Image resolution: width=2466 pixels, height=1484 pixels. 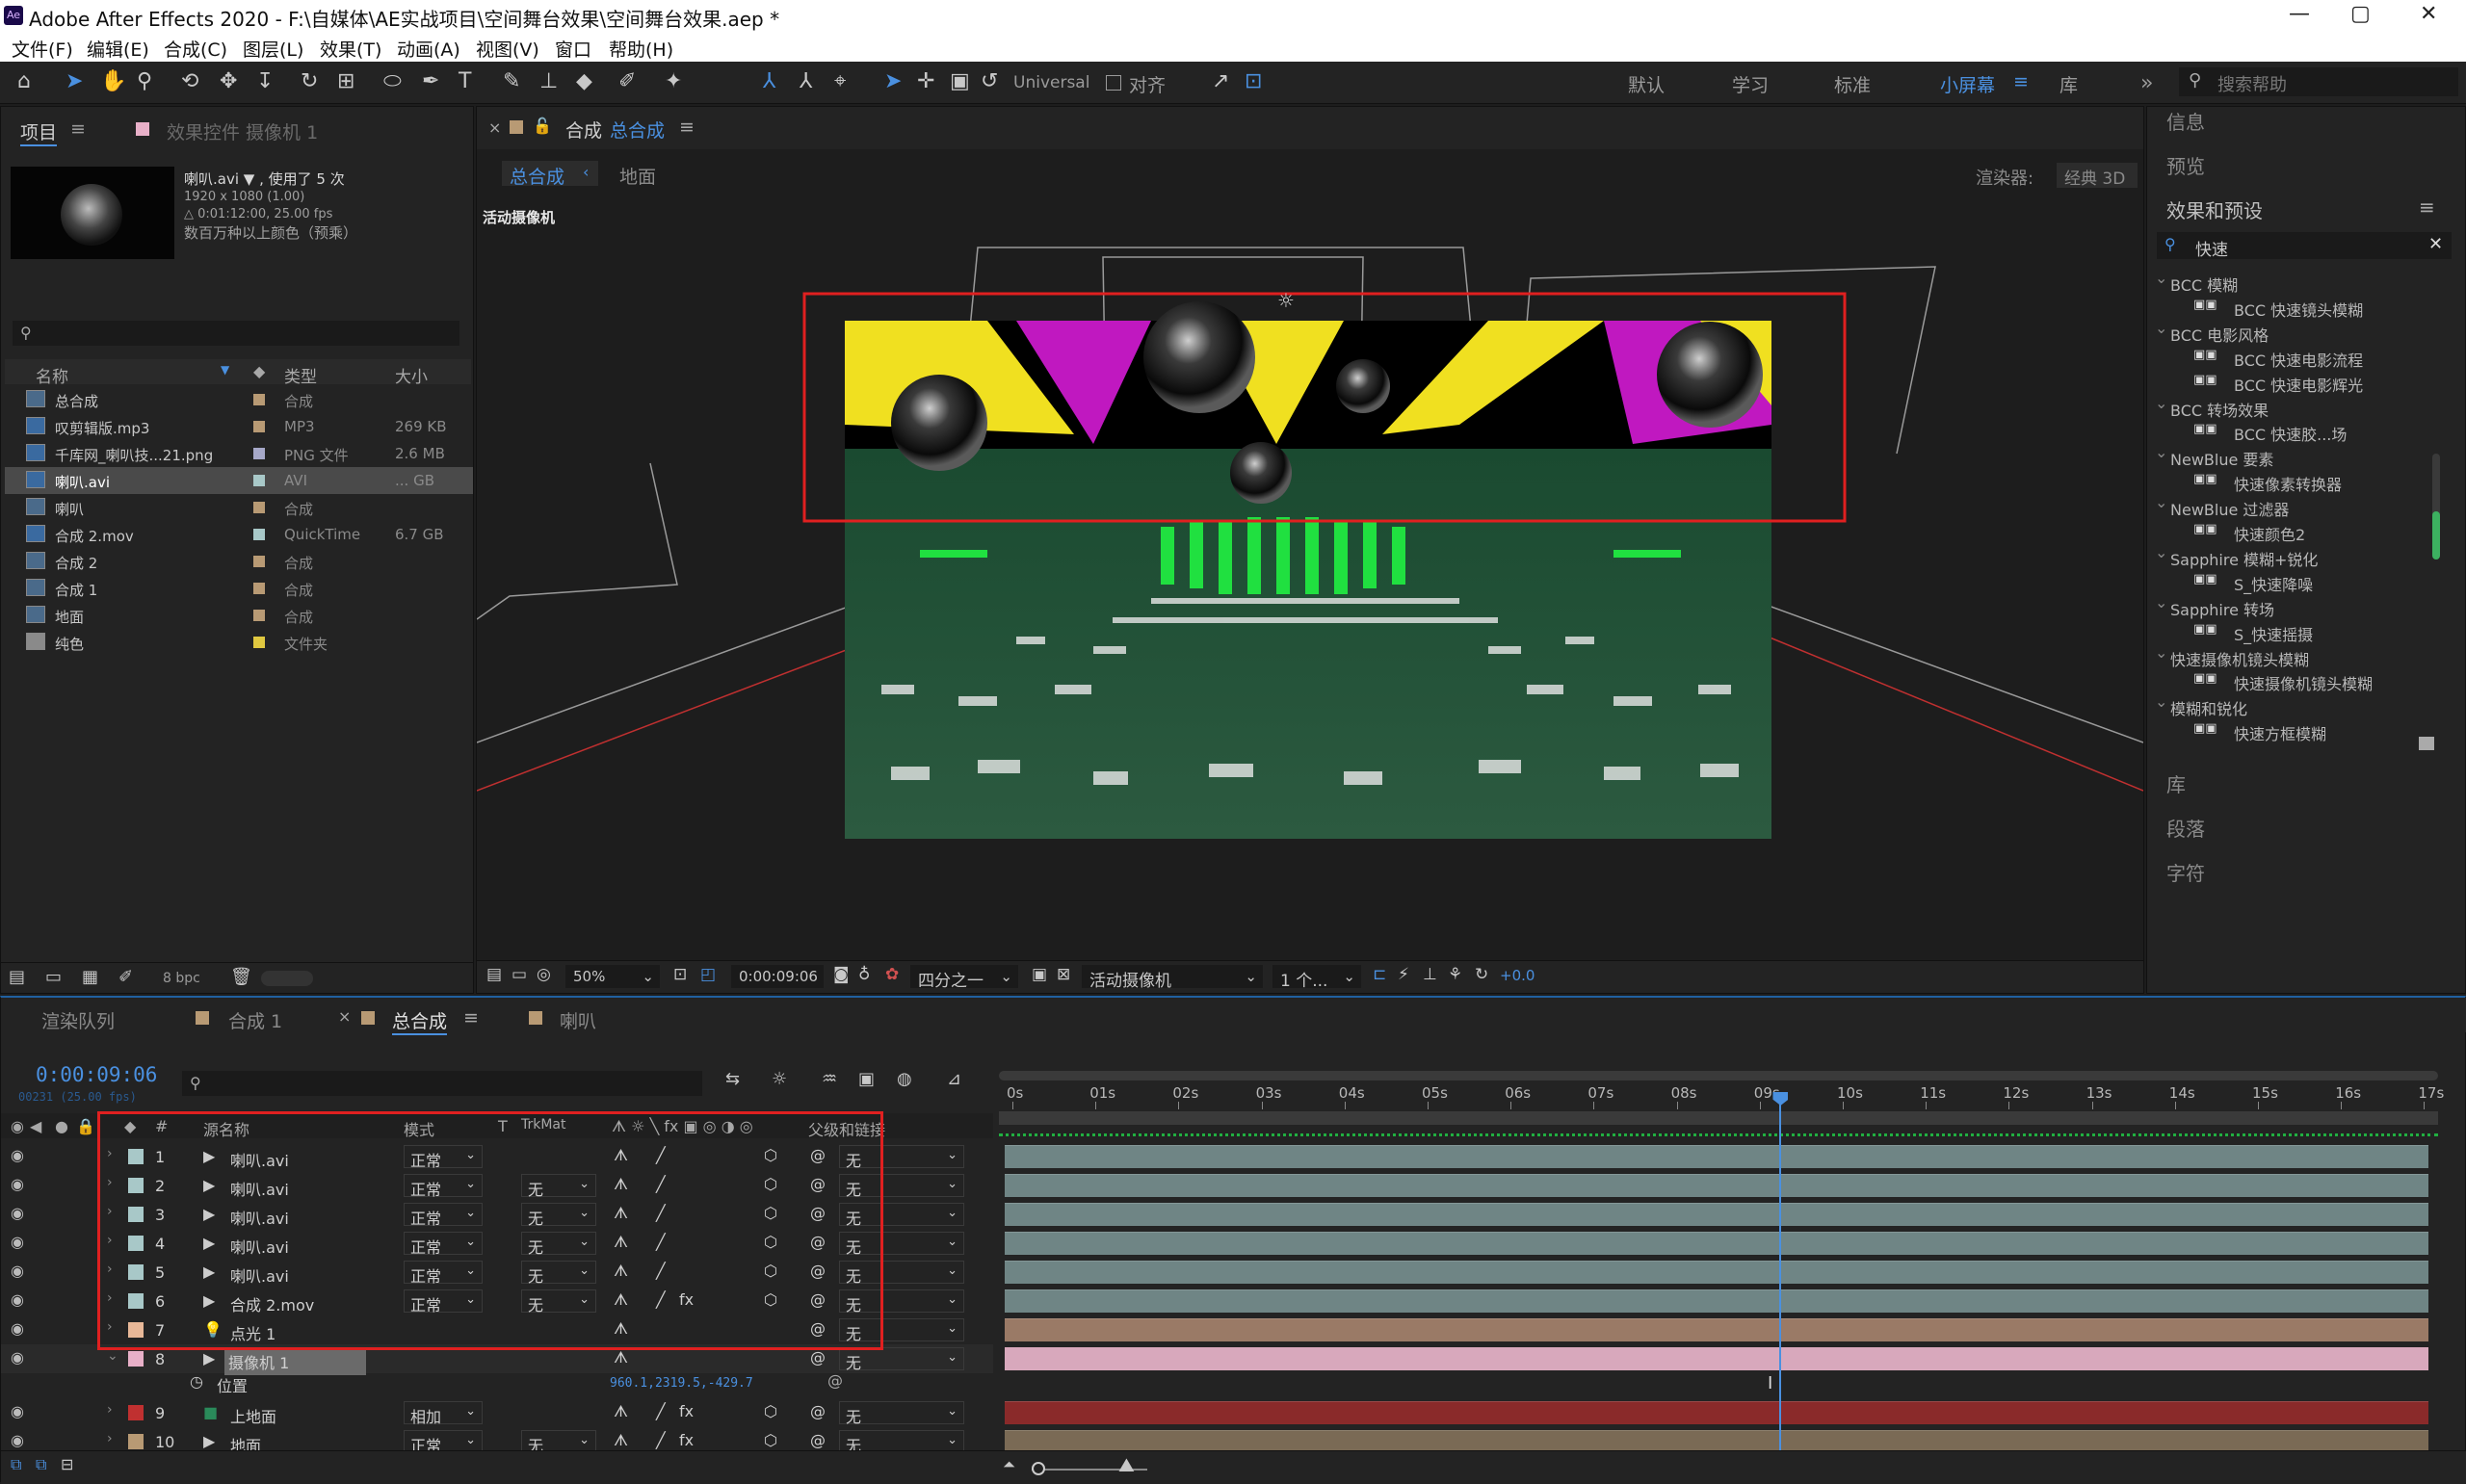 I want to click on new-composition-icon: ▦, so click(x=90, y=978).